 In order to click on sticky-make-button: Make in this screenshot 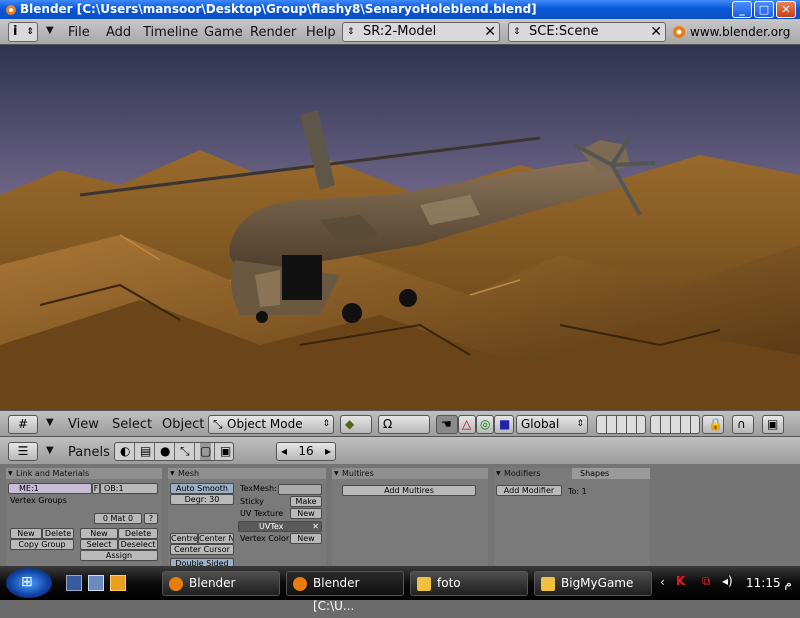, I will do `click(306, 501)`.